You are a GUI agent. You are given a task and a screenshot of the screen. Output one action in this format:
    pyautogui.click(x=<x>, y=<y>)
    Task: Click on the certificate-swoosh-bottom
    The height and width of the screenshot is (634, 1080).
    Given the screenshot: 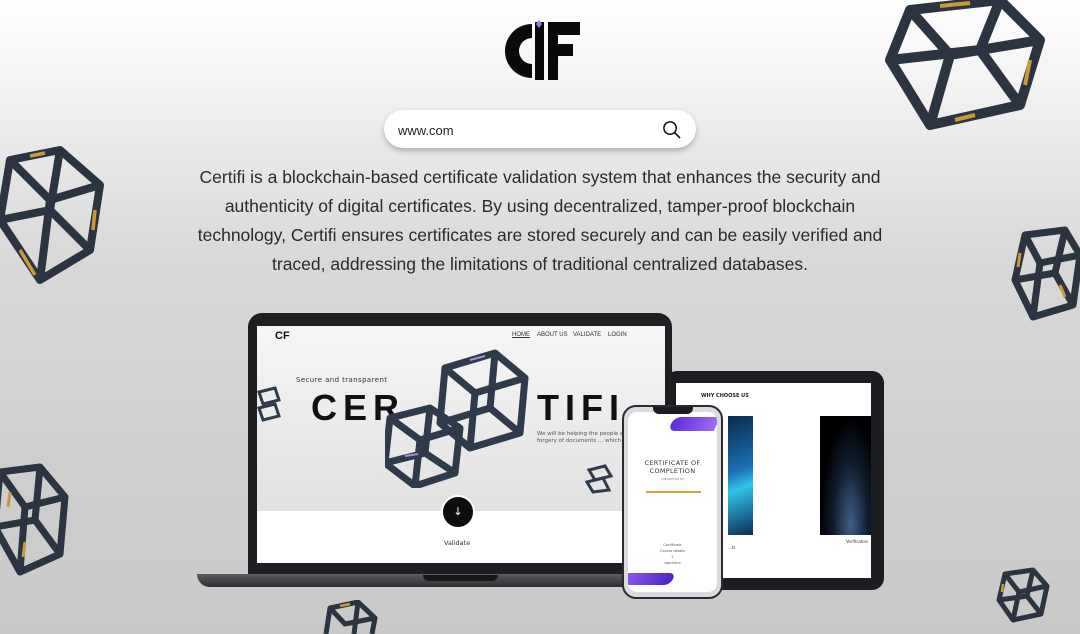 What is the action you would take?
    pyautogui.click(x=652, y=579)
    